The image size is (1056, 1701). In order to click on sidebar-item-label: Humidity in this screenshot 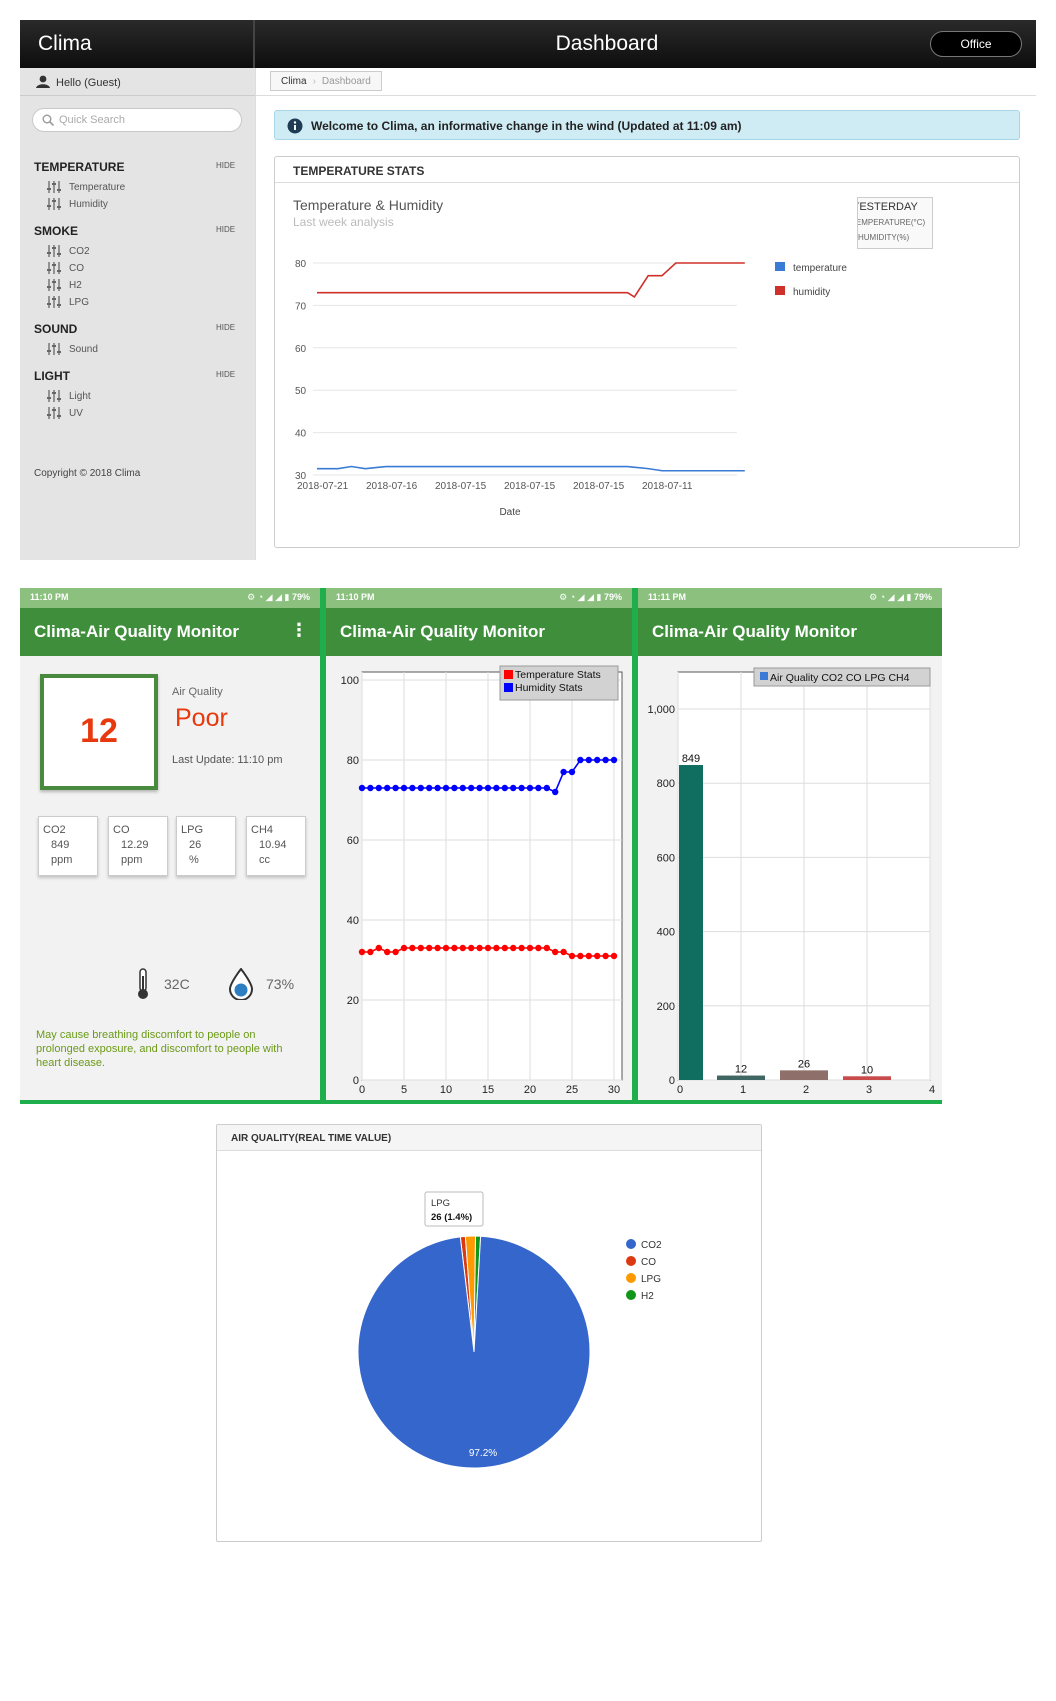, I will do `click(88, 204)`.